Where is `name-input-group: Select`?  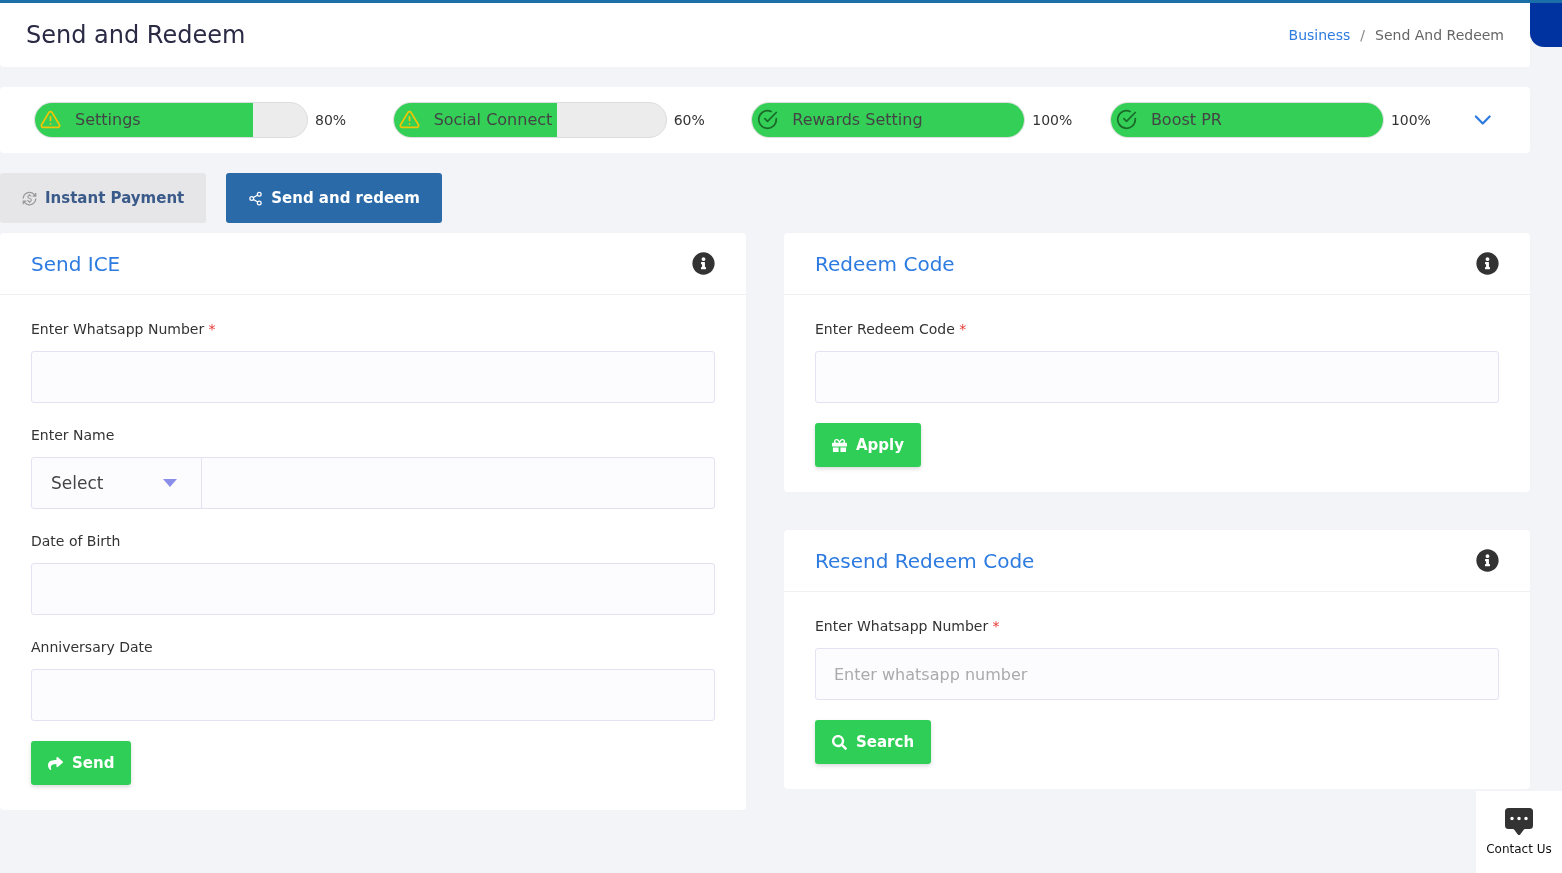
name-input-group: Select is located at coordinates (373, 483).